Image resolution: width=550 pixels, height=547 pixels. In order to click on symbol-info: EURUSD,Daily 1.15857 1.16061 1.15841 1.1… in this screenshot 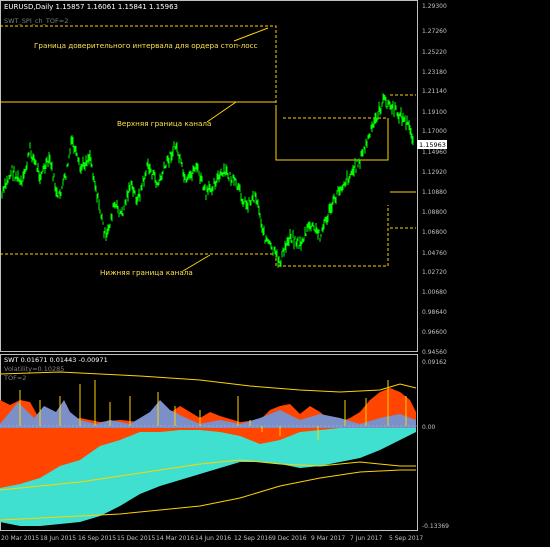, I will do `click(91, 7)`.